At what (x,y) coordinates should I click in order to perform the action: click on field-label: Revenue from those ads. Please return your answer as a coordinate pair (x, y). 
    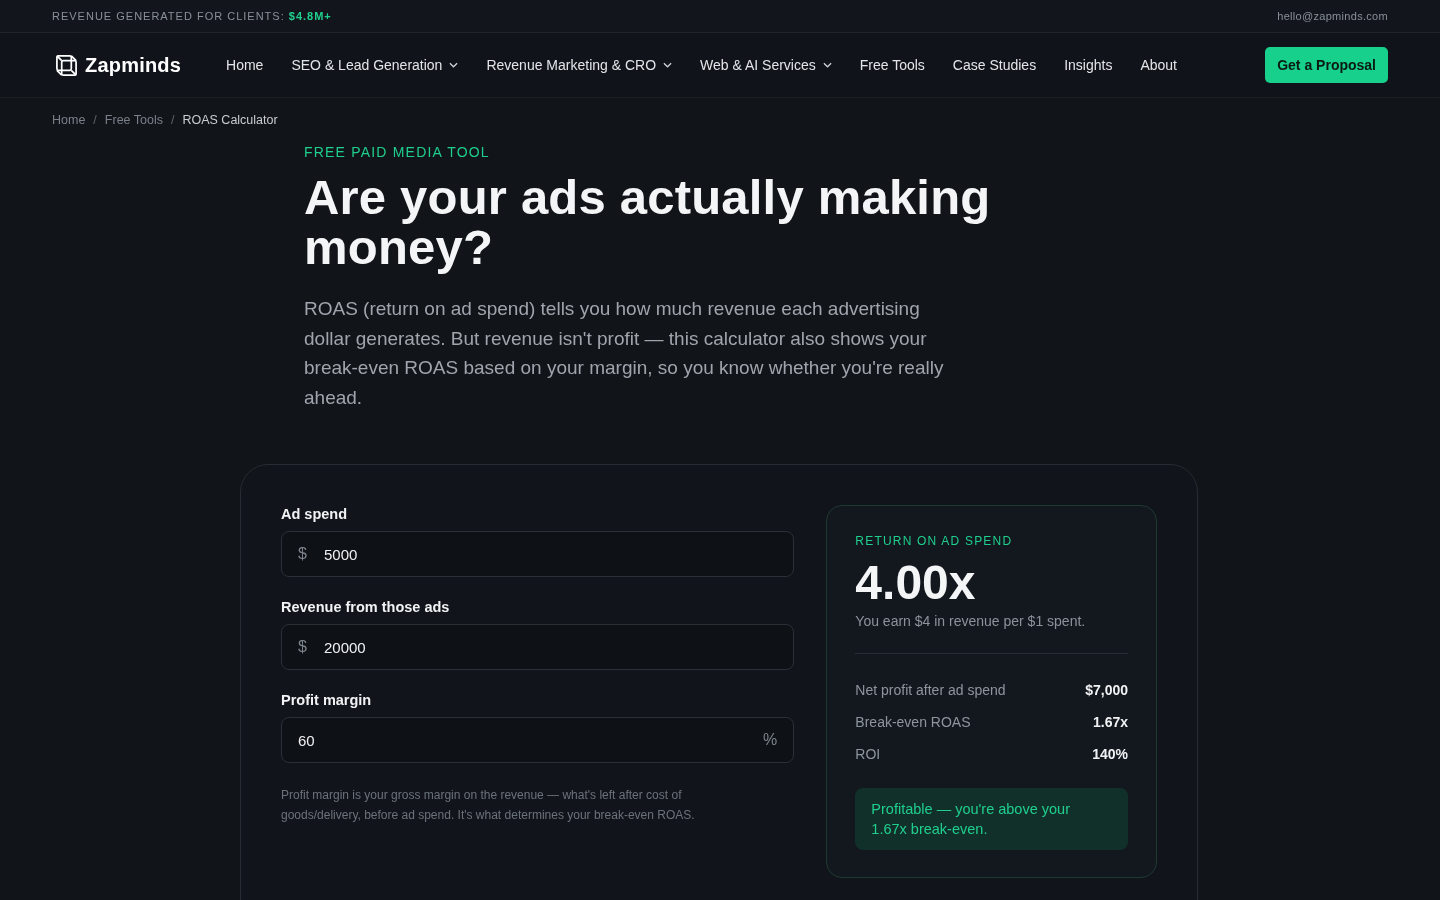
    Looking at the image, I should click on (366, 607).